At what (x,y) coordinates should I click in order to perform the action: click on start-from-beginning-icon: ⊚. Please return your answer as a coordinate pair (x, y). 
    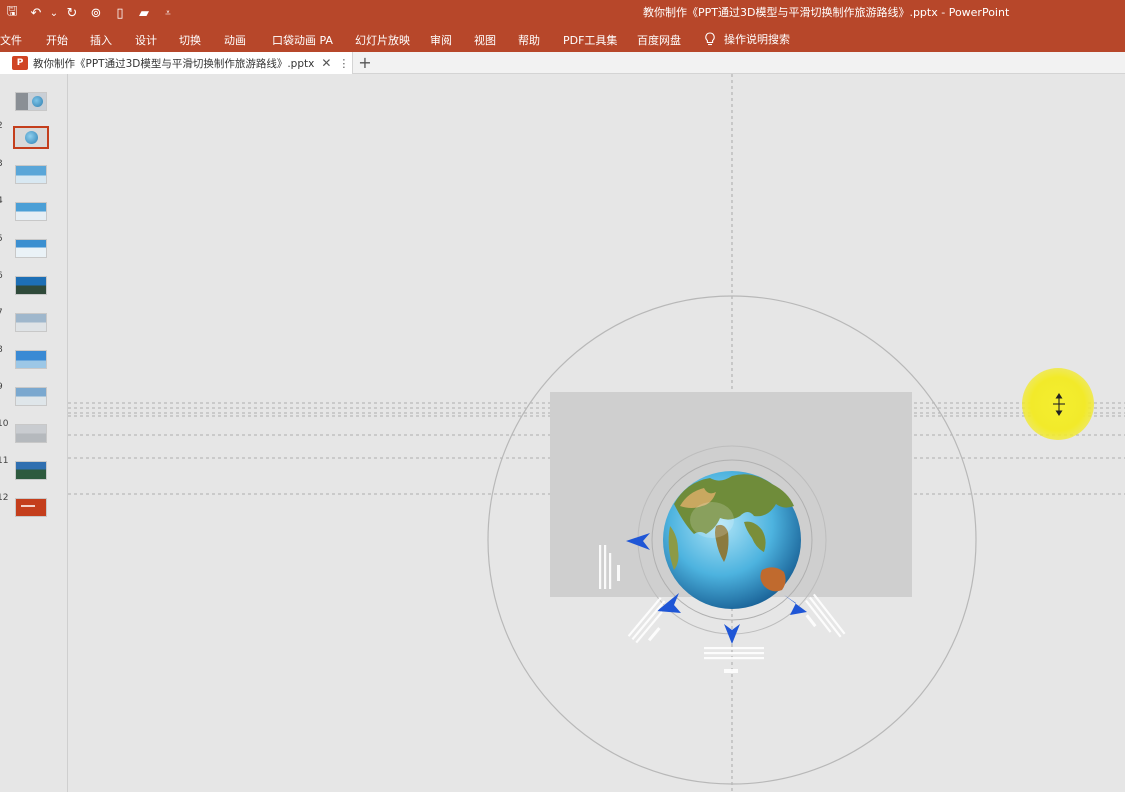
    Looking at the image, I should click on (96, 13).